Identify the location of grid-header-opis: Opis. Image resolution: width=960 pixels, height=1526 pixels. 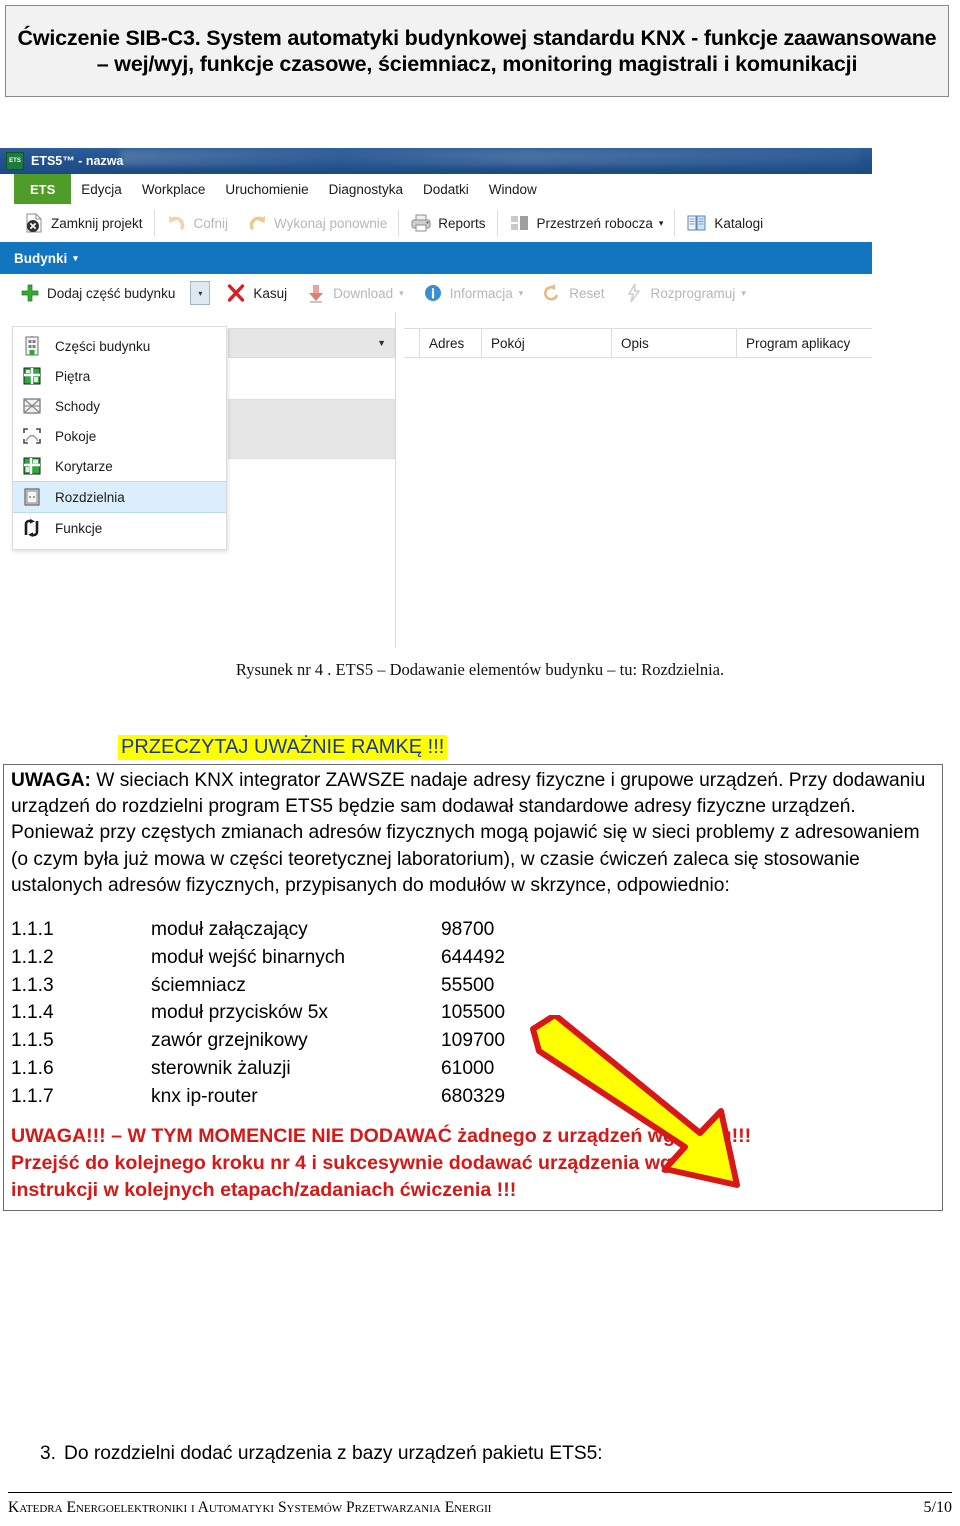
(674, 343).